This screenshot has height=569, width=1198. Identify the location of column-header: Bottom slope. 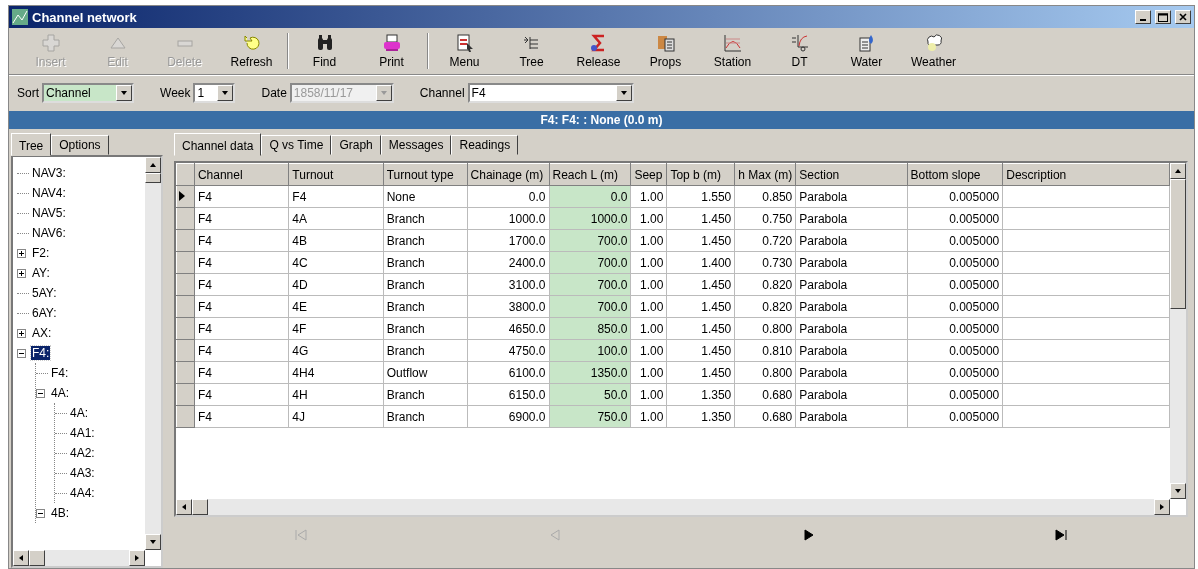
(955, 174).